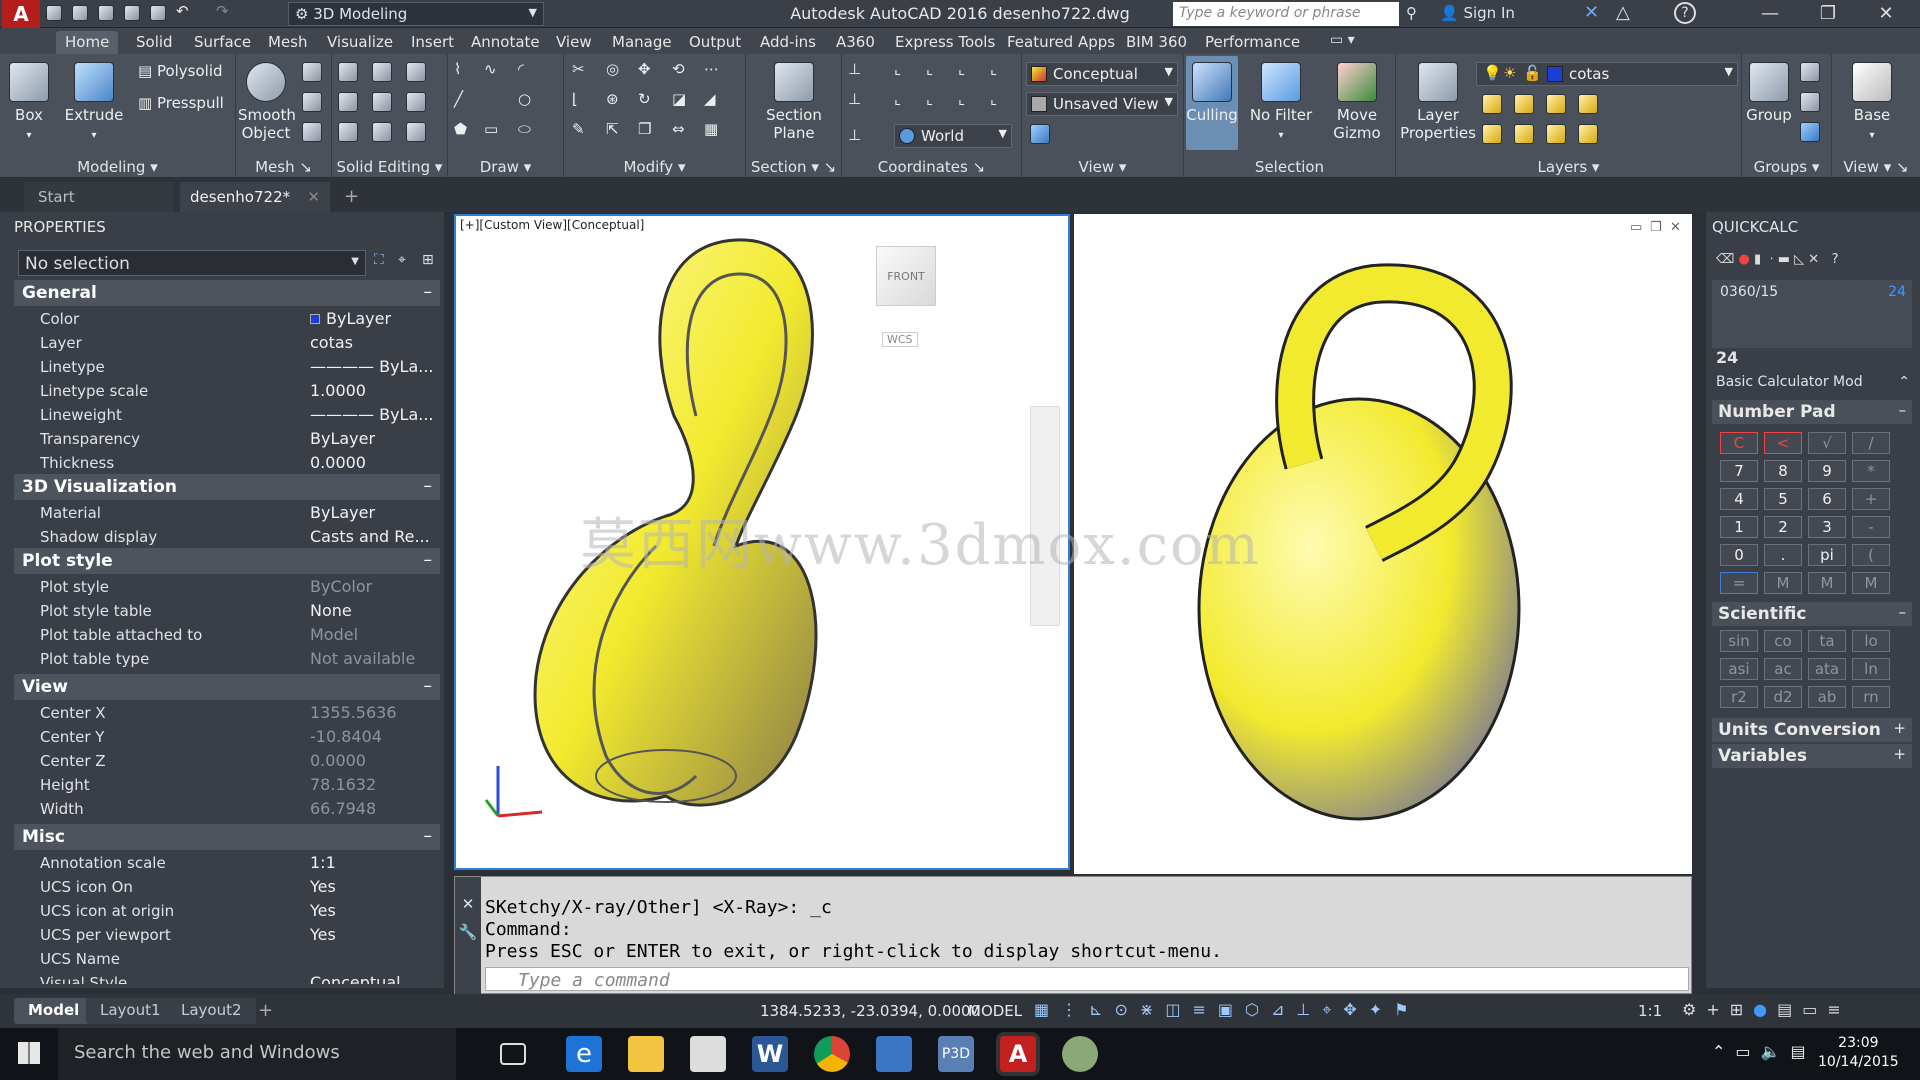  Describe the element at coordinates (993, 69) in the screenshot. I see `ucs-z-icon: ⌞` at that location.